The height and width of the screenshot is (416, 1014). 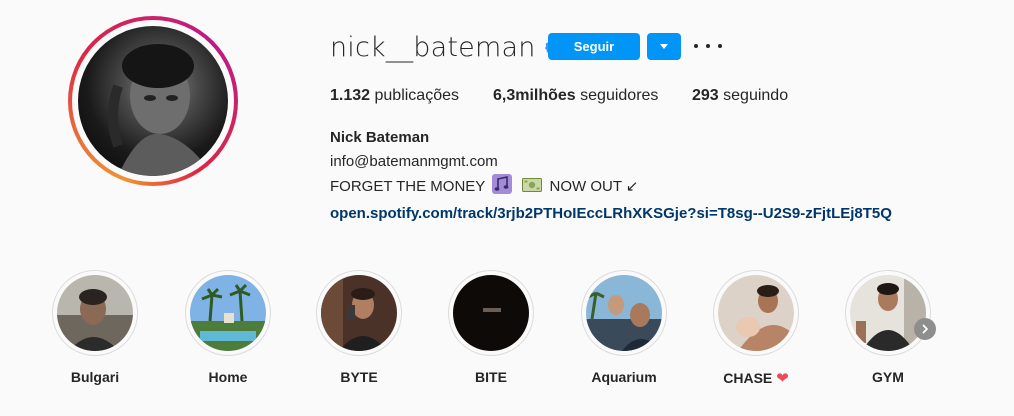 I want to click on highlight-label: Aquarium, so click(x=624, y=377).